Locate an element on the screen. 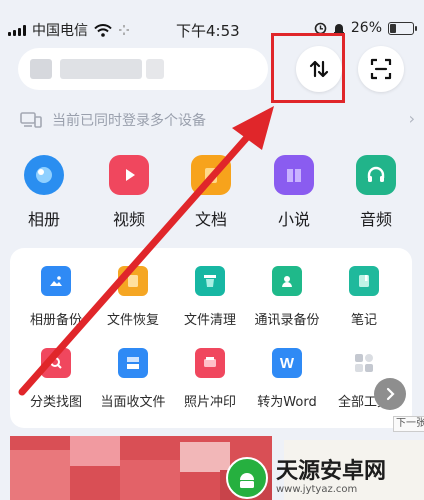  category-novel: 小说 is located at coordinates (294, 192).